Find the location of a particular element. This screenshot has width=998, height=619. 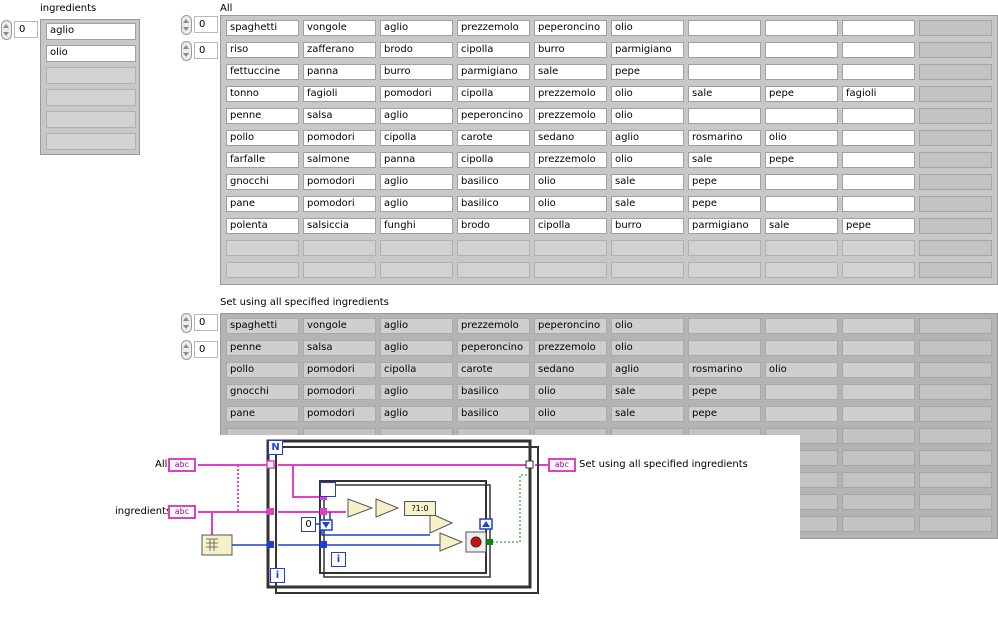

all-cell: spaghetti is located at coordinates (262, 28).